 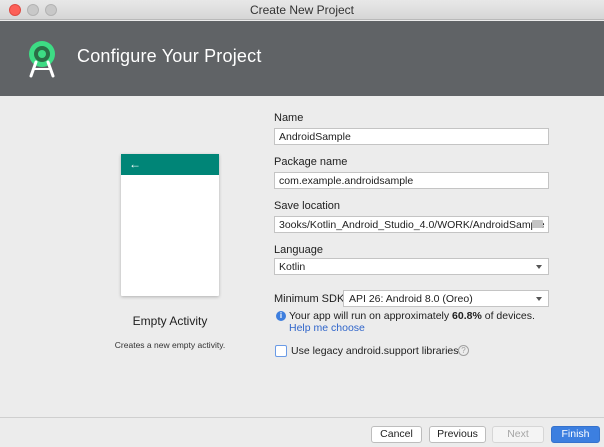 I want to click on window-title: Create New Project, so click(x=302, y=10).